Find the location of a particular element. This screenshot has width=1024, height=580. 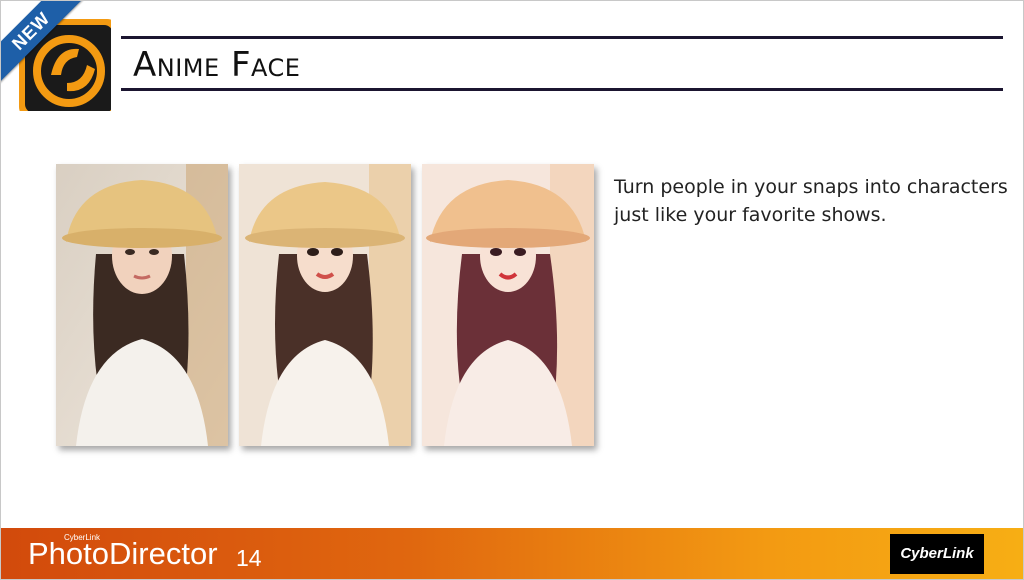

title-rule-bottom is located at coordinates (562, 89).